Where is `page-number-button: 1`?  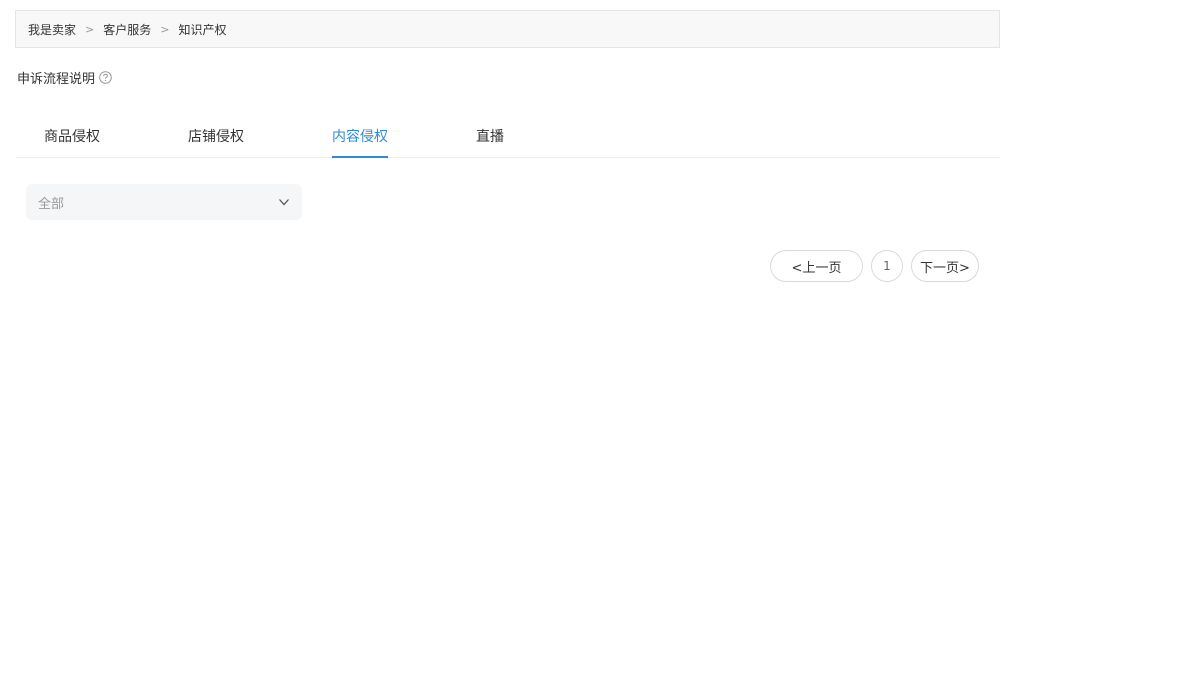 page-number-button: 1 is located at coordinates (887, 266).